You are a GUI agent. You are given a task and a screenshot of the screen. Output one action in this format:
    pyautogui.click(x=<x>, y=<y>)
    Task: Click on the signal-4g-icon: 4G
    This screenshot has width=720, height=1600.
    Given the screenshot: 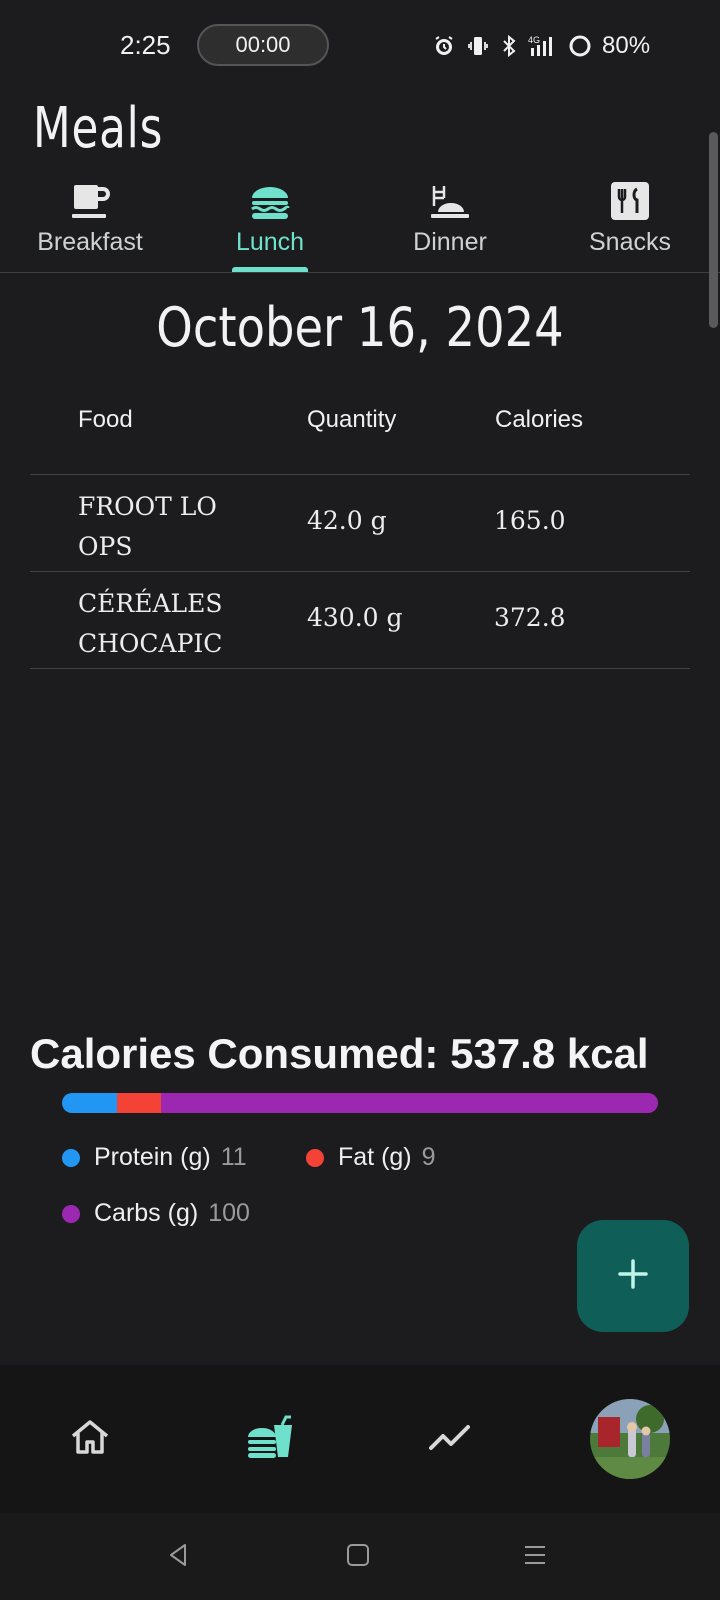 What is the action you would take?
    pyautogui.click(x=543, y=46)
    